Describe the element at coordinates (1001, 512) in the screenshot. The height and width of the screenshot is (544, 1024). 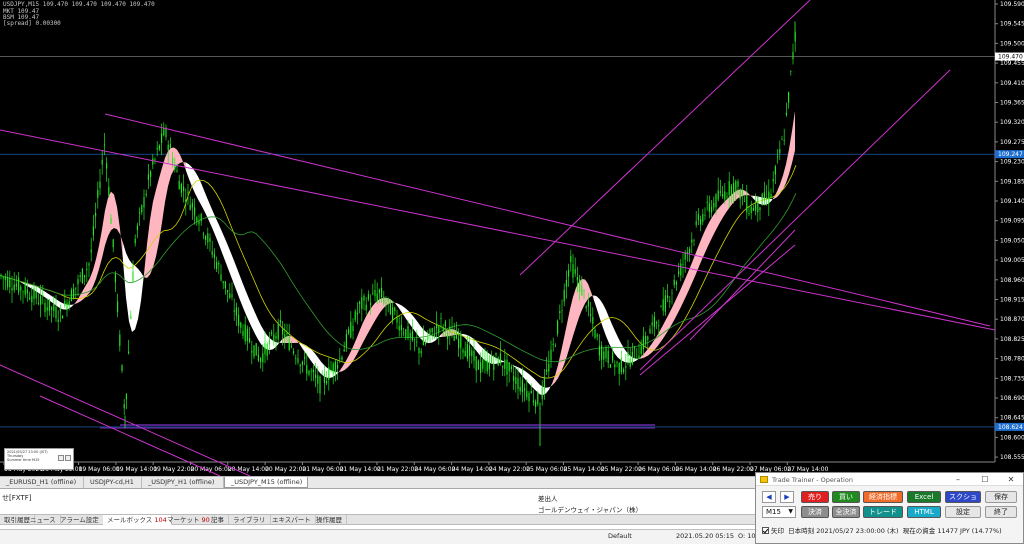
I see `exit-button: 終了` at that location.